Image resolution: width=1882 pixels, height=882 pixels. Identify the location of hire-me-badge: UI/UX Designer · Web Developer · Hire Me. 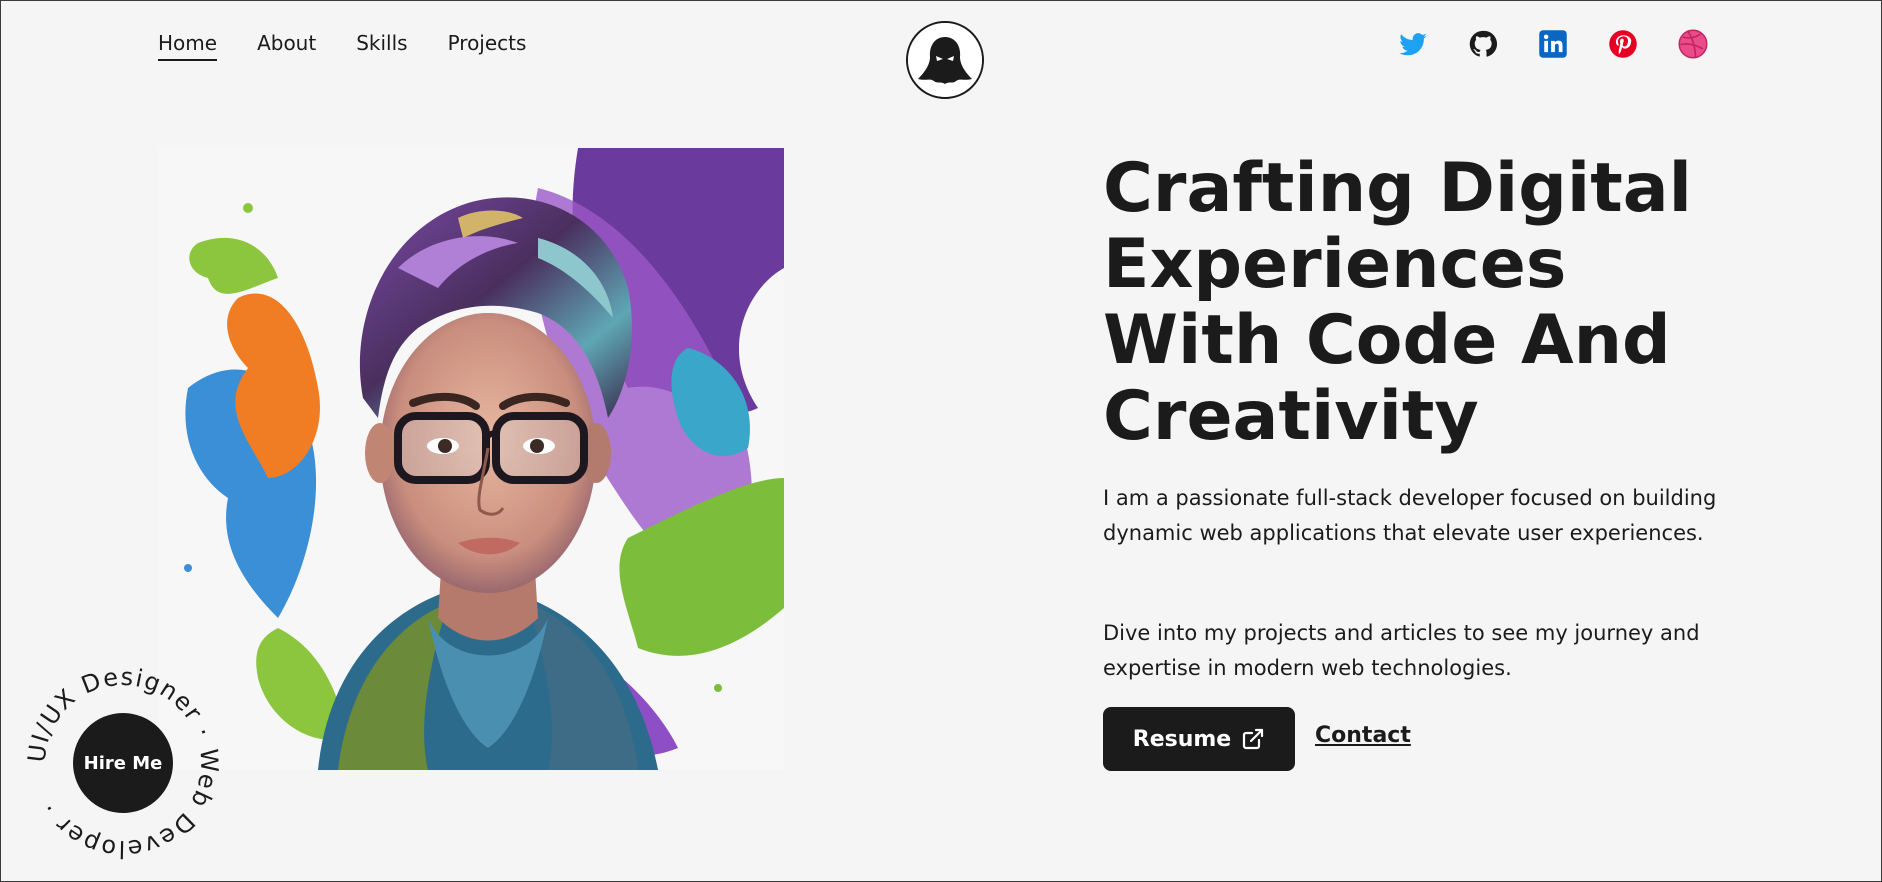
(123, 763).